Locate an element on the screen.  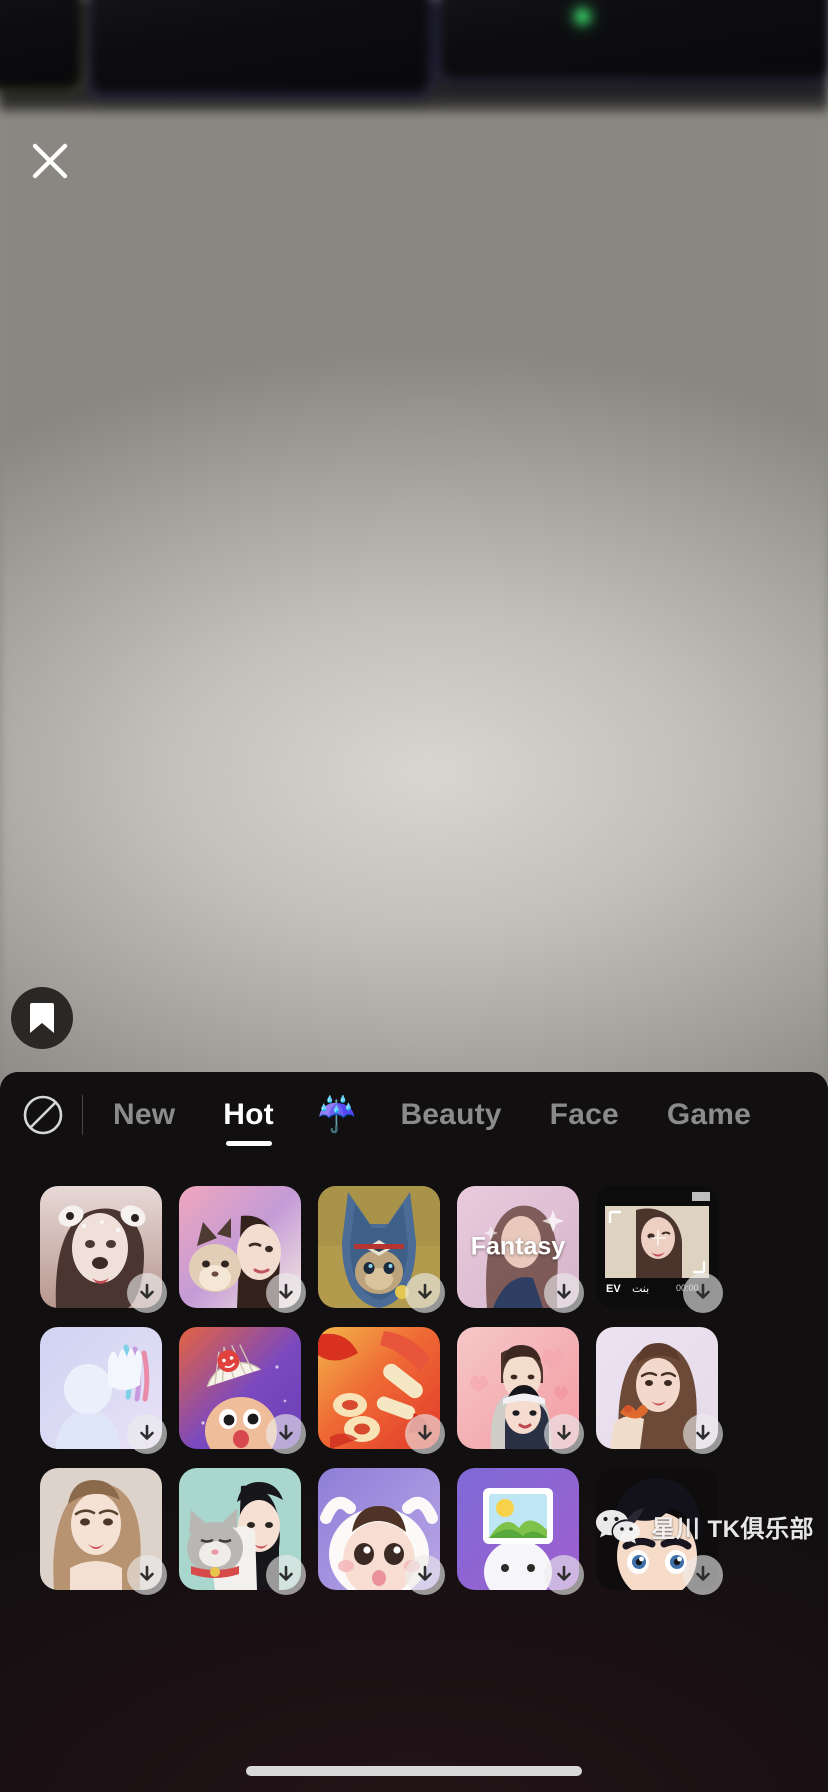
home-indicator is located at coordinates (414, 1771).